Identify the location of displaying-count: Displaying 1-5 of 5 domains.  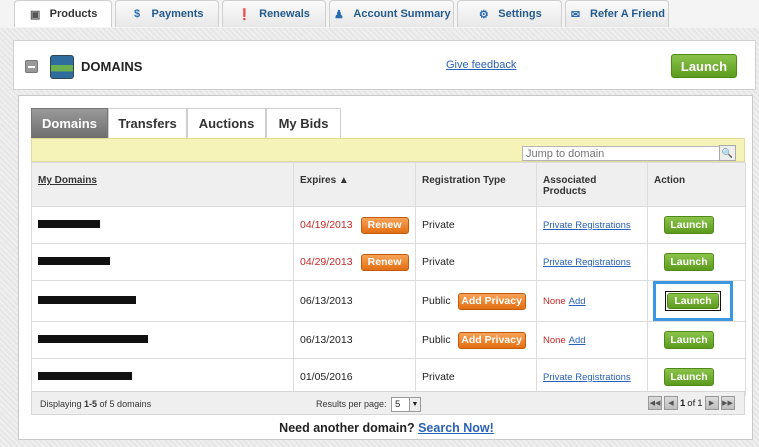
(95, 404).